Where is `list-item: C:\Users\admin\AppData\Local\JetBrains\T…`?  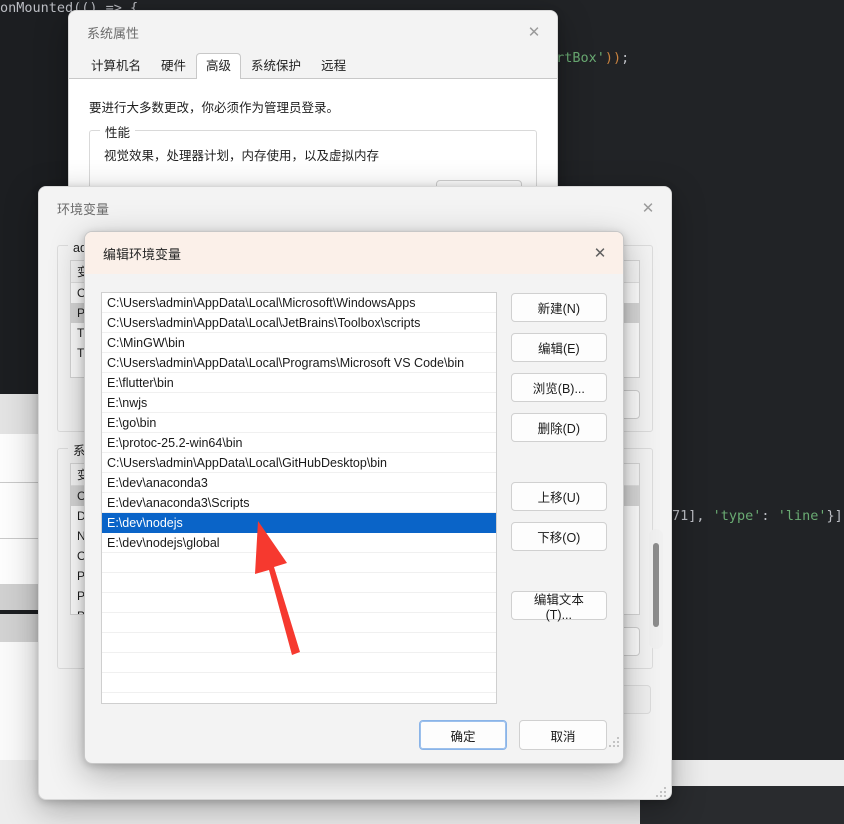 list-item: C:\Users\admin\AppData\Local\JetBrains\T… is located at coordinates (299, 323).